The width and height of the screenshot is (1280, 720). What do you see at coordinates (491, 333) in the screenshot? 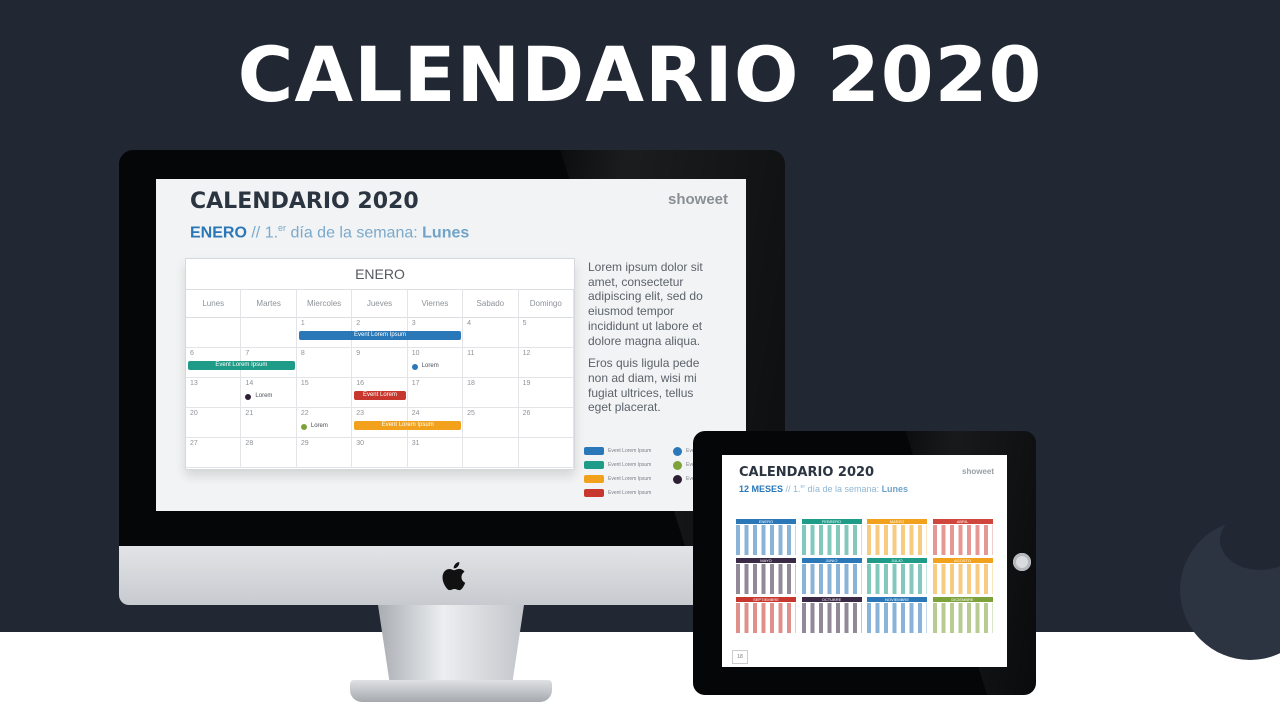
I see `day-cell: 4` at bounding box center [491, 333].